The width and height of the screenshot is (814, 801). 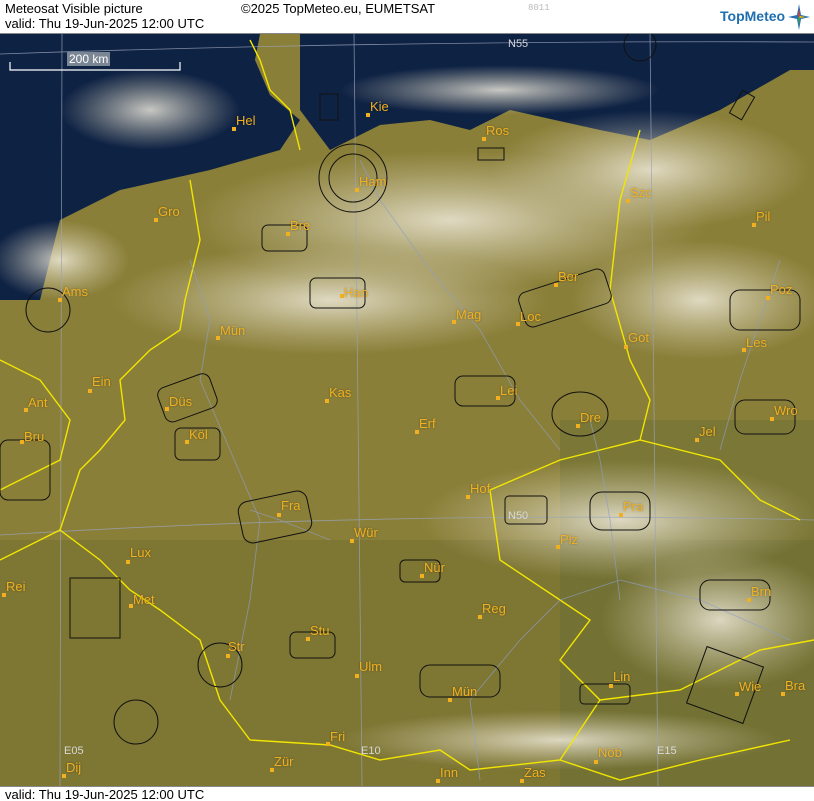 What do you see at coordinates (434, 567) in the screenshot?
I see `city-label: Nür` at bounding box center [434, 567].